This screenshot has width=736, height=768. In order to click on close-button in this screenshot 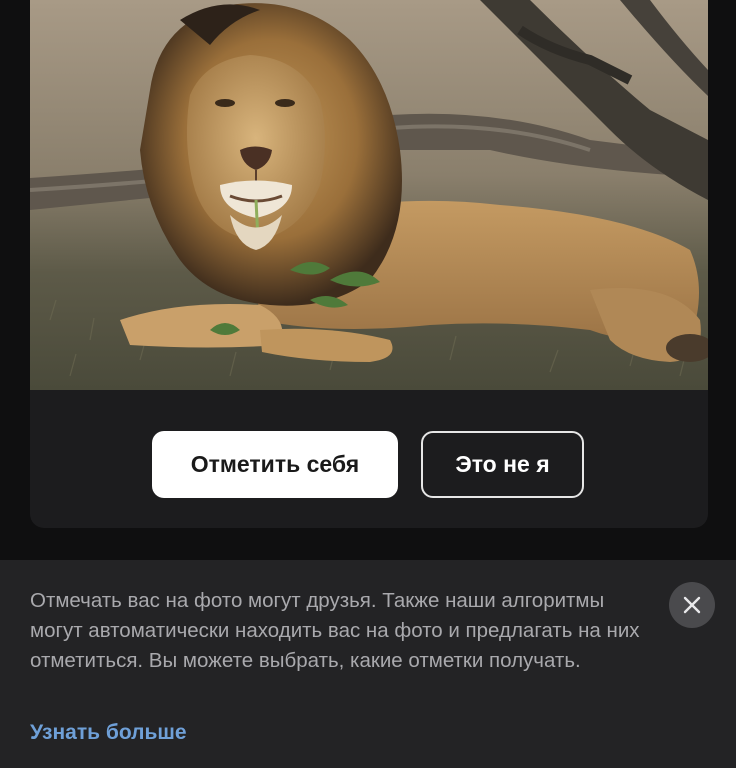, I will do `click(692, 605)`.